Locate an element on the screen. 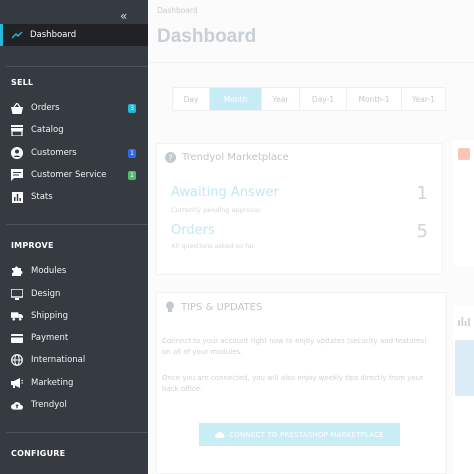 This screenshot has width=474, height=474. metric-awaiting-answer-sub: Currently pending approval is located at coordinates (215, 210).